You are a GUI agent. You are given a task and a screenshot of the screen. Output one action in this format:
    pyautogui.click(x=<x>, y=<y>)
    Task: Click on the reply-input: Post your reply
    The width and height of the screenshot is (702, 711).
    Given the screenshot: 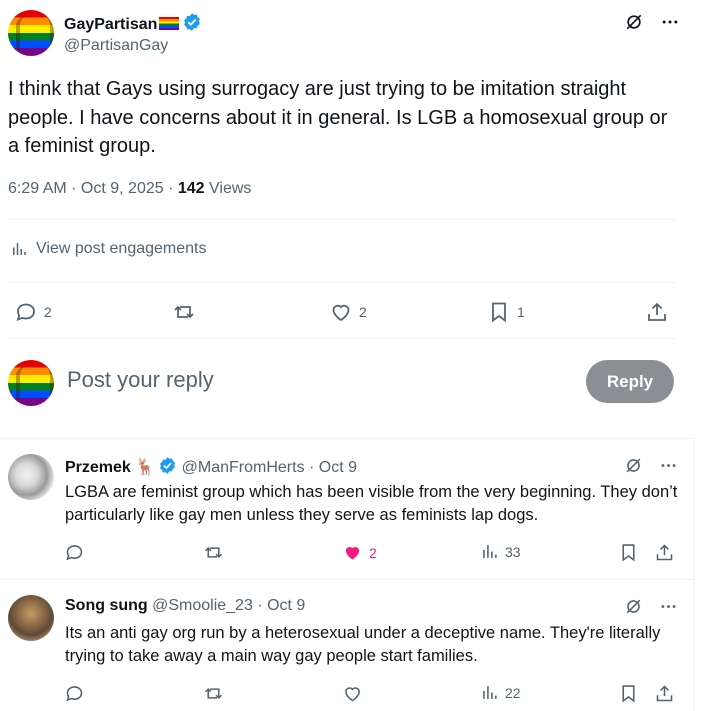 What is the action you would take?
    pyautogui.click(x=140, y=380)
    